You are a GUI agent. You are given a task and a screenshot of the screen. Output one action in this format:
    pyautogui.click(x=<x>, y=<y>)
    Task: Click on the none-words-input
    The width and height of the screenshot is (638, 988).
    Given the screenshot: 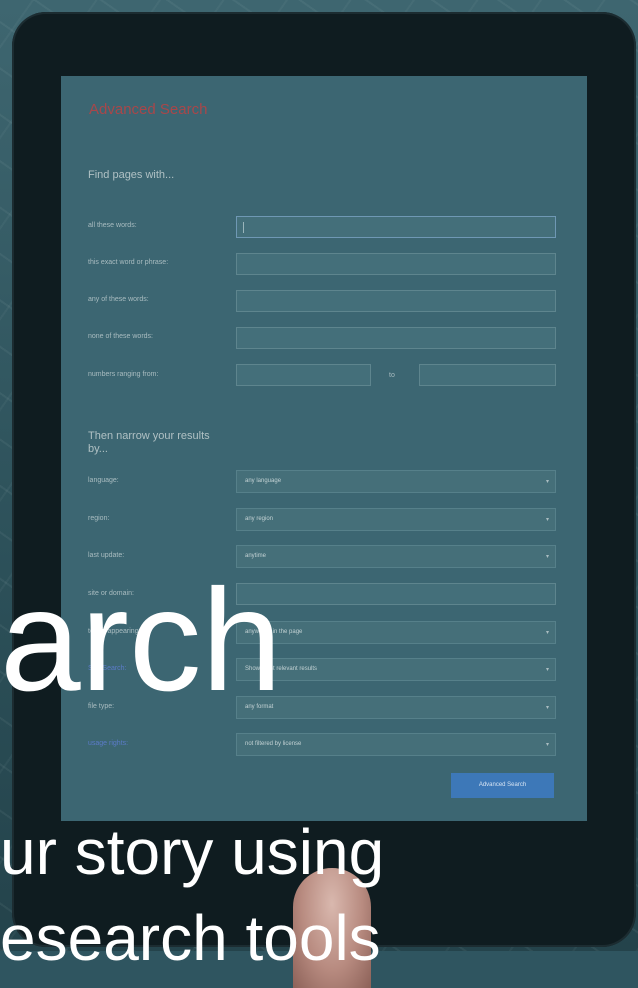 What is the action you would take?
    pyautogui.click(x=396, y=338)
    